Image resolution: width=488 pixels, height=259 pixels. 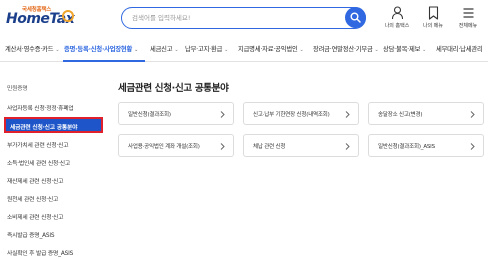 I want to click on my-menu-button: 나의 메뉴, so click(x=433, y=19).